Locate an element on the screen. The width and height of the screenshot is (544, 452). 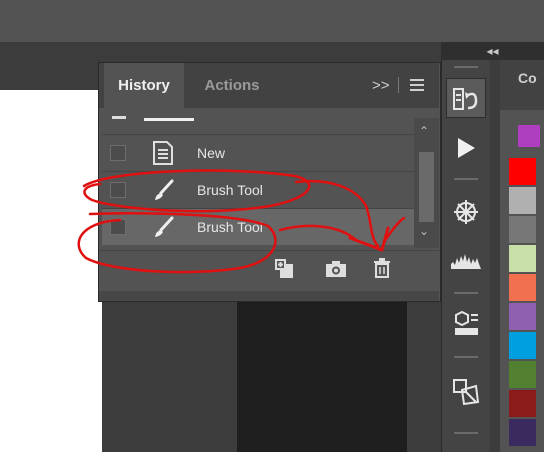
properties-icon is located at coordinates (466, 324).